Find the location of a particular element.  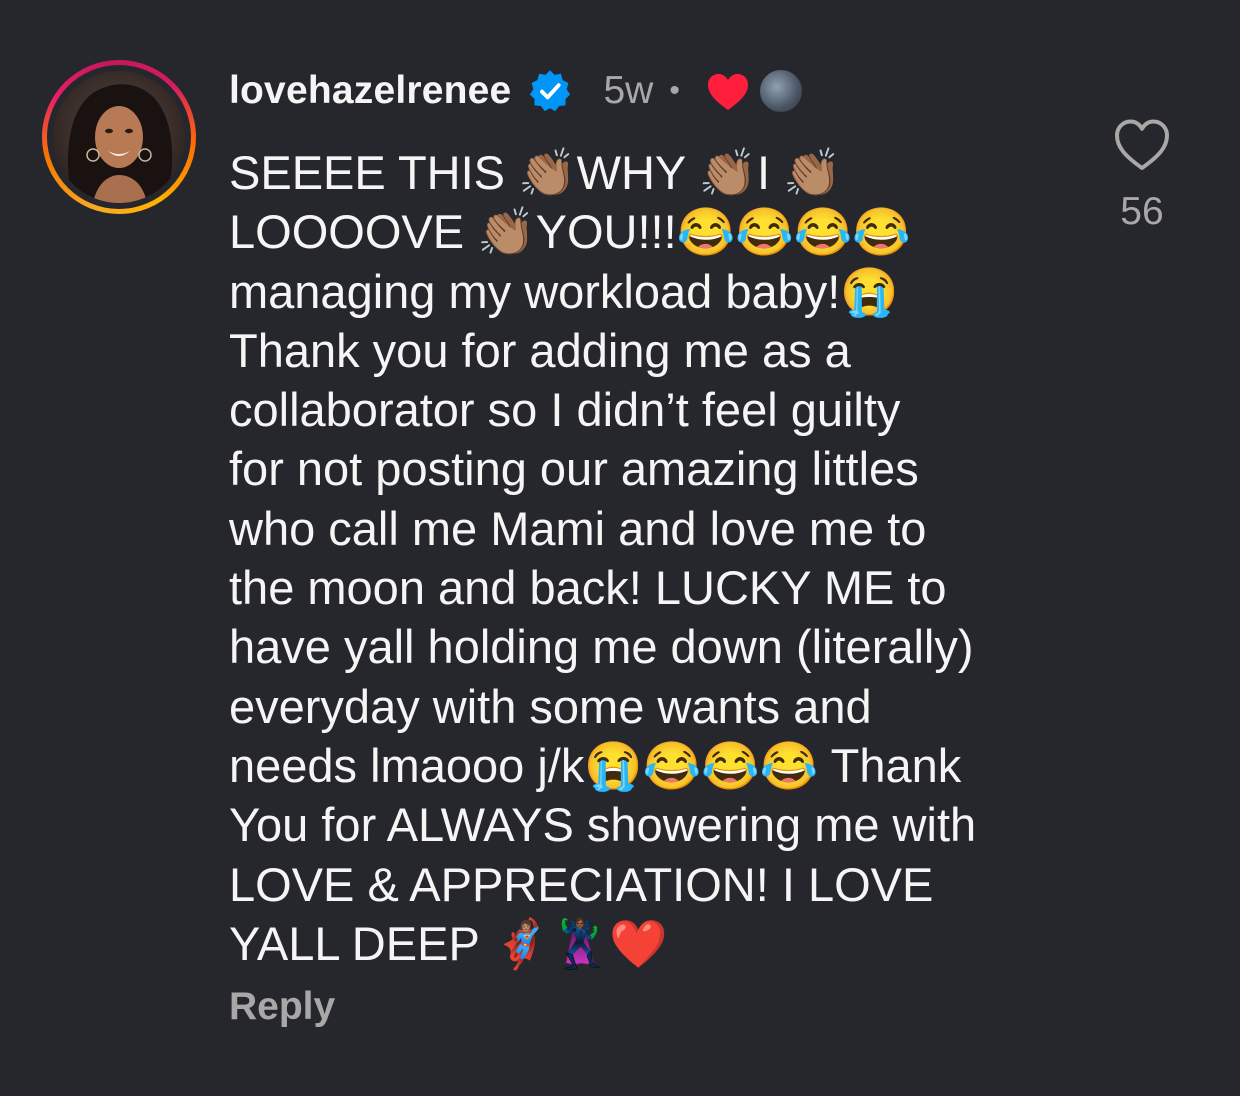

username: lovehazelrenee is located at coordinates (370, 91).